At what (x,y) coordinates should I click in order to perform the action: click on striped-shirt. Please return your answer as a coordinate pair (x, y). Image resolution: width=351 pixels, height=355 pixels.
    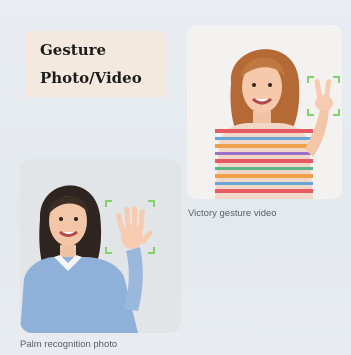
    Looking at the image, I should click on (264, 161).